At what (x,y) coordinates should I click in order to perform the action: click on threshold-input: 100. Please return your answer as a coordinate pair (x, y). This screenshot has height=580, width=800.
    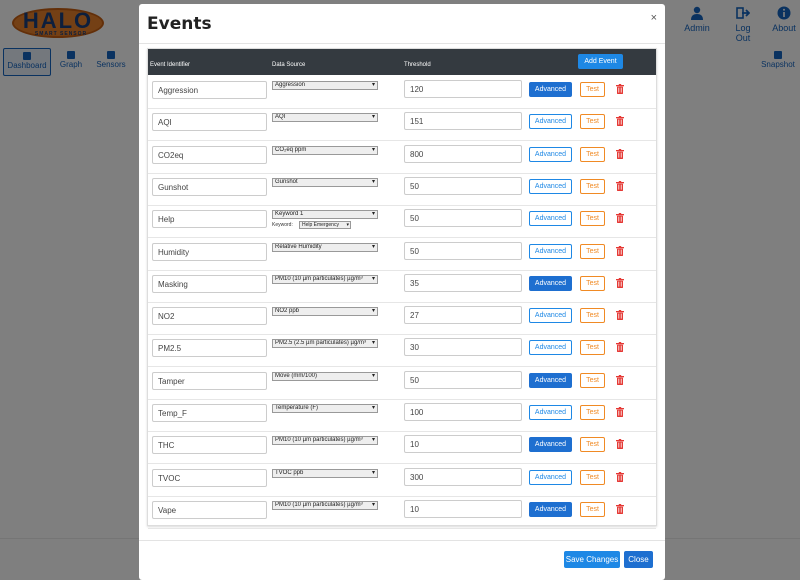
    Looking at the image, I should click on (463, 412).